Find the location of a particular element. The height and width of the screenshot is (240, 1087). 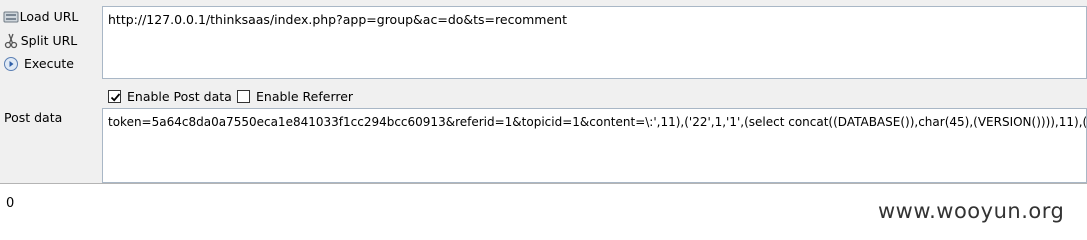

execute-label: Execute is located at coordinates (49, 63).